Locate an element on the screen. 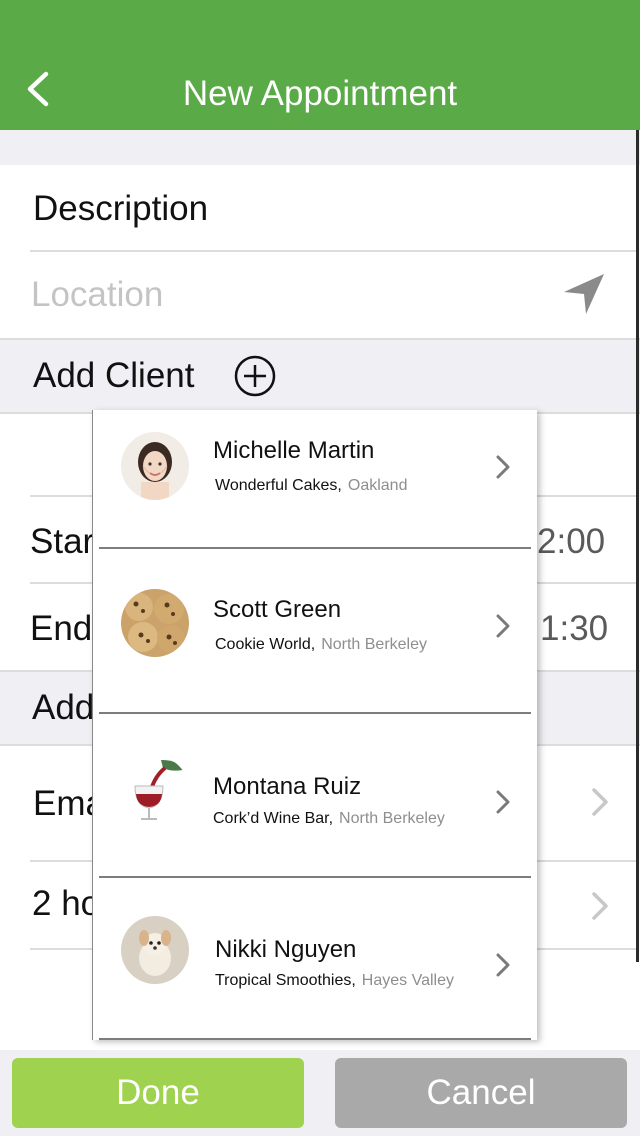  client-company: Cookie World, is located at coordinates (265, 644).